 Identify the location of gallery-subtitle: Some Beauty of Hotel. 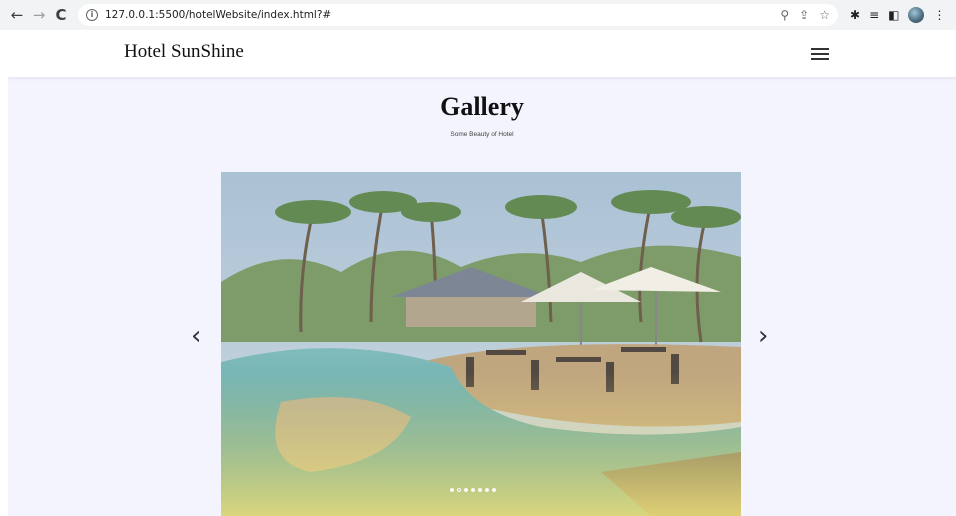
(482, 134).